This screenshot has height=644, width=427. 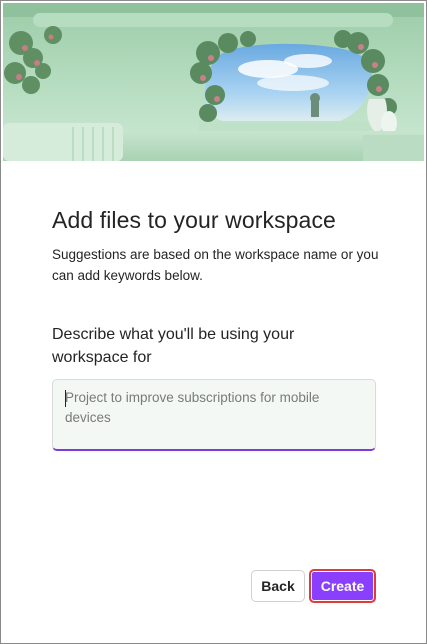 What do you see at coordinates (278, 586) in the screenshot?
I see `back-button: Back` at bounding box center [278, 586].